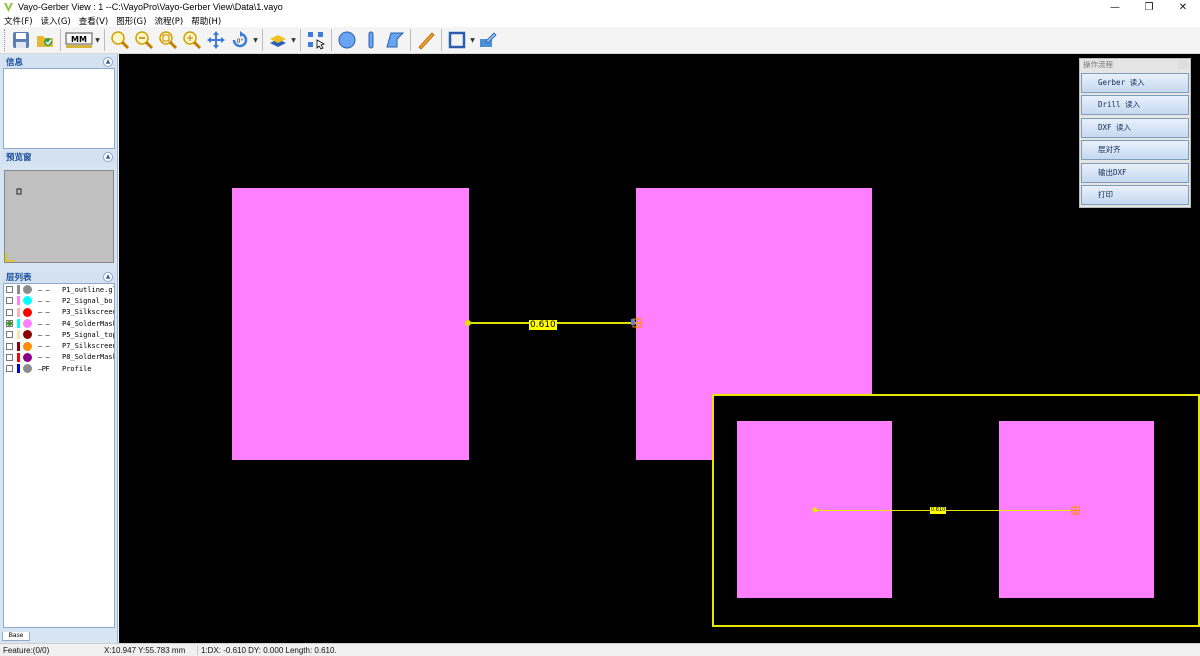 The image size is (1200, 656). I want to click on polygon-icon, so click(395, 40).